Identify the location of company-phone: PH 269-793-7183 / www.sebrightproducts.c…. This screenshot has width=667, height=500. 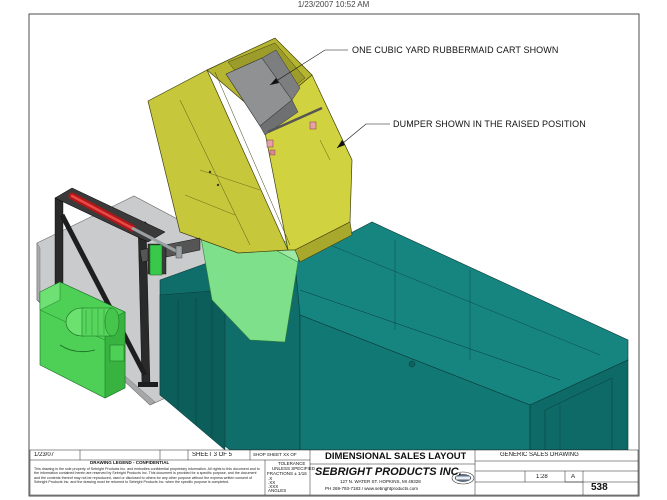
(372, 489).